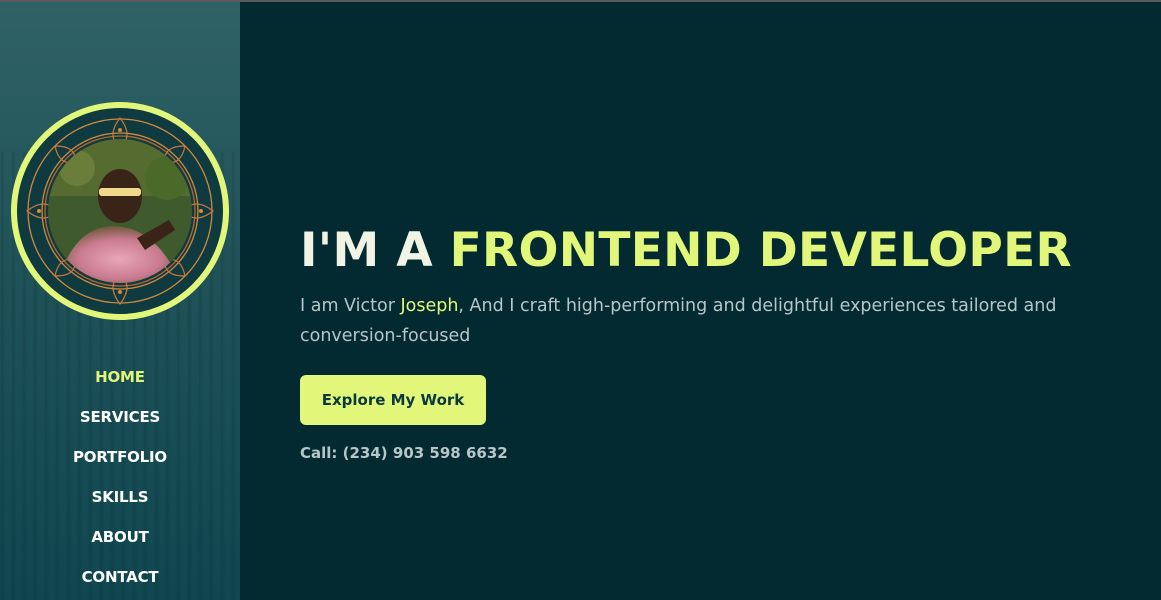  What do you see at coordinates (375, 250) in the screenshot?
I see `hero-title-prefix: I'M A` at bounding box center [375, 250].